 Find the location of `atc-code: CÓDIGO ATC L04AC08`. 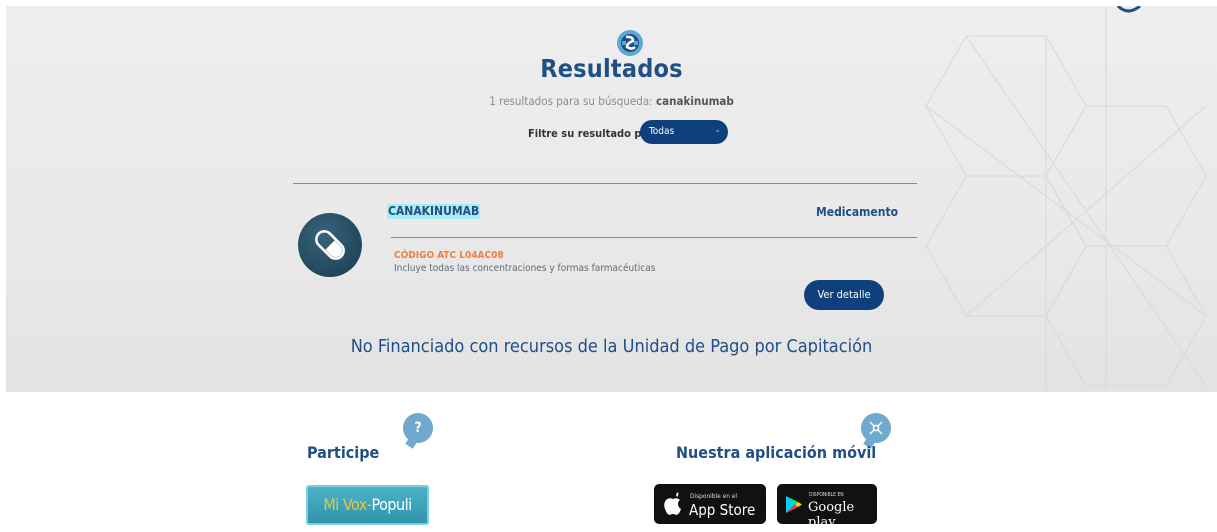

atc-code: CÓDIGO ATC L04AC08 is located at coordinates (449, 255).